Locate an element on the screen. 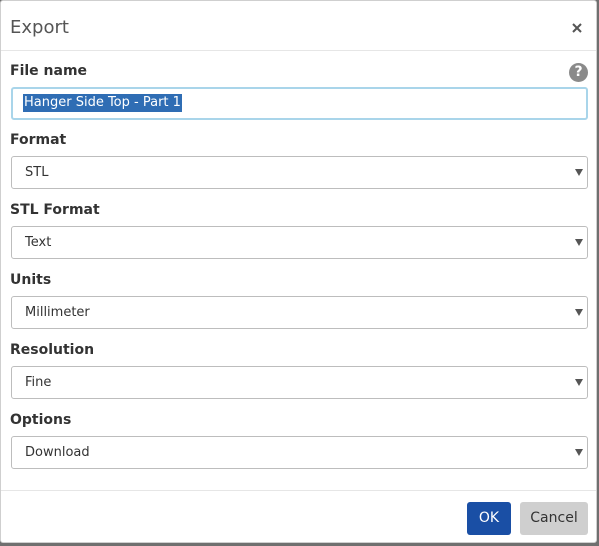 The image size is (599, 546). dialog-footer: OK Cancel is located at coordinates (298, 516).